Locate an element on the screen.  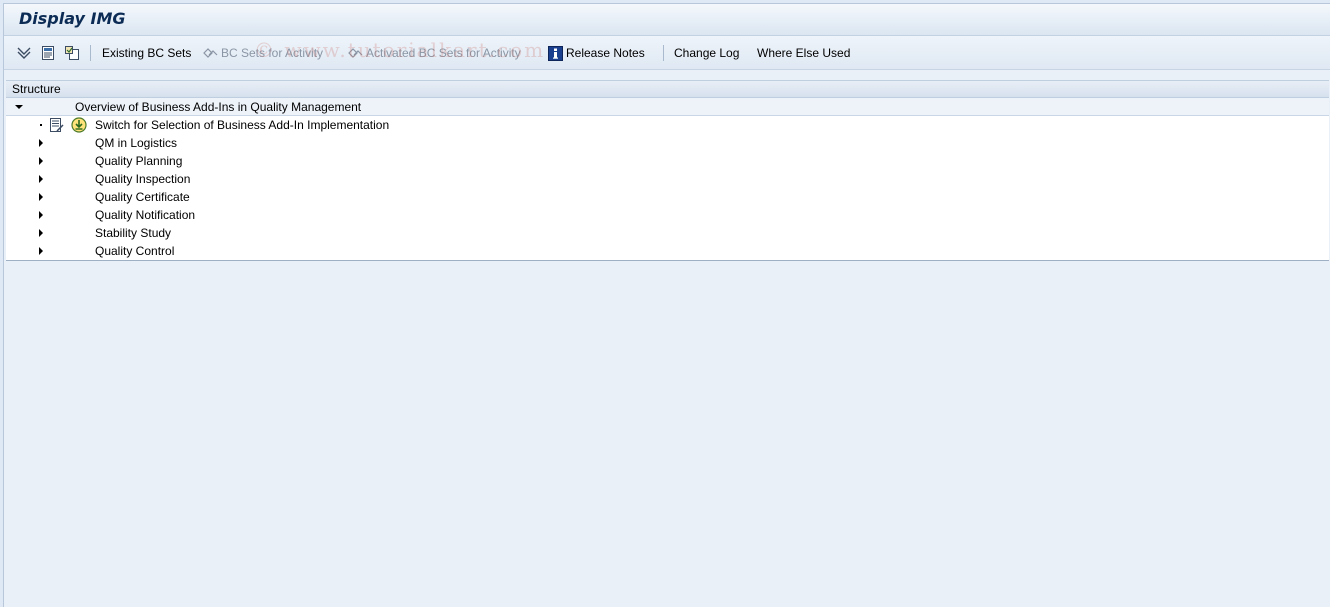
tree-node-label: QM in Logistics is located at coordinates (136, 143).